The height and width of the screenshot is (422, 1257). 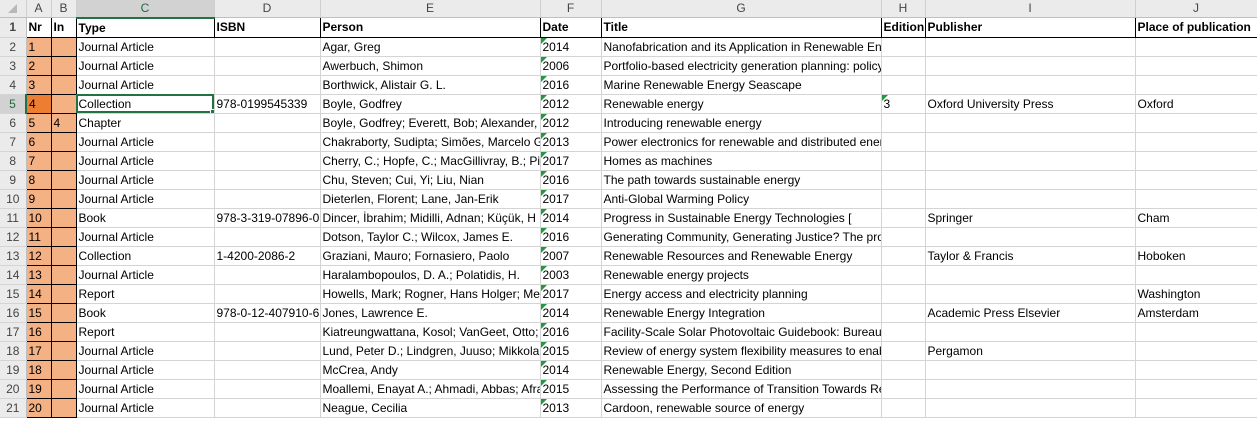 I want to click on cell-nr: 20, so click(x=39, y=408).